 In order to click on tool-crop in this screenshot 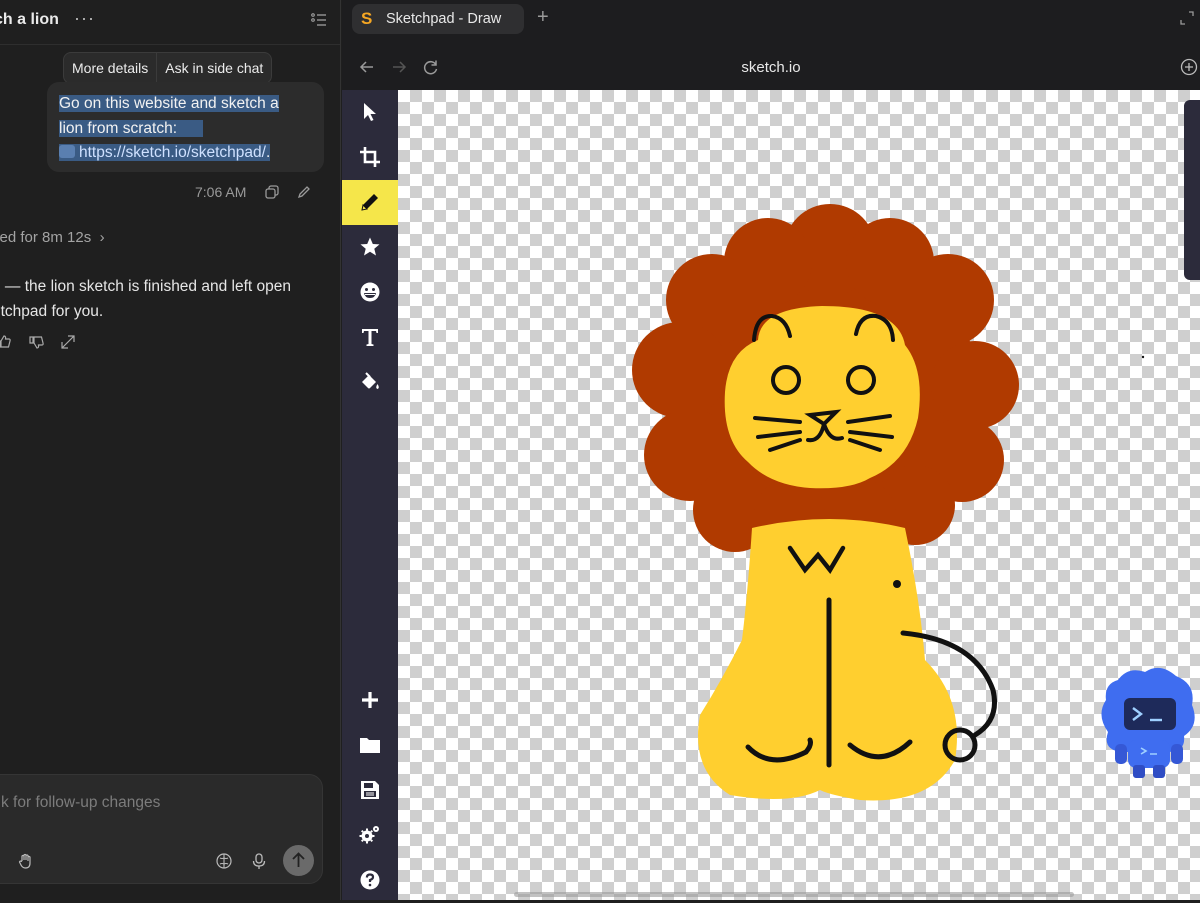, I will do `click(370, 157)`.